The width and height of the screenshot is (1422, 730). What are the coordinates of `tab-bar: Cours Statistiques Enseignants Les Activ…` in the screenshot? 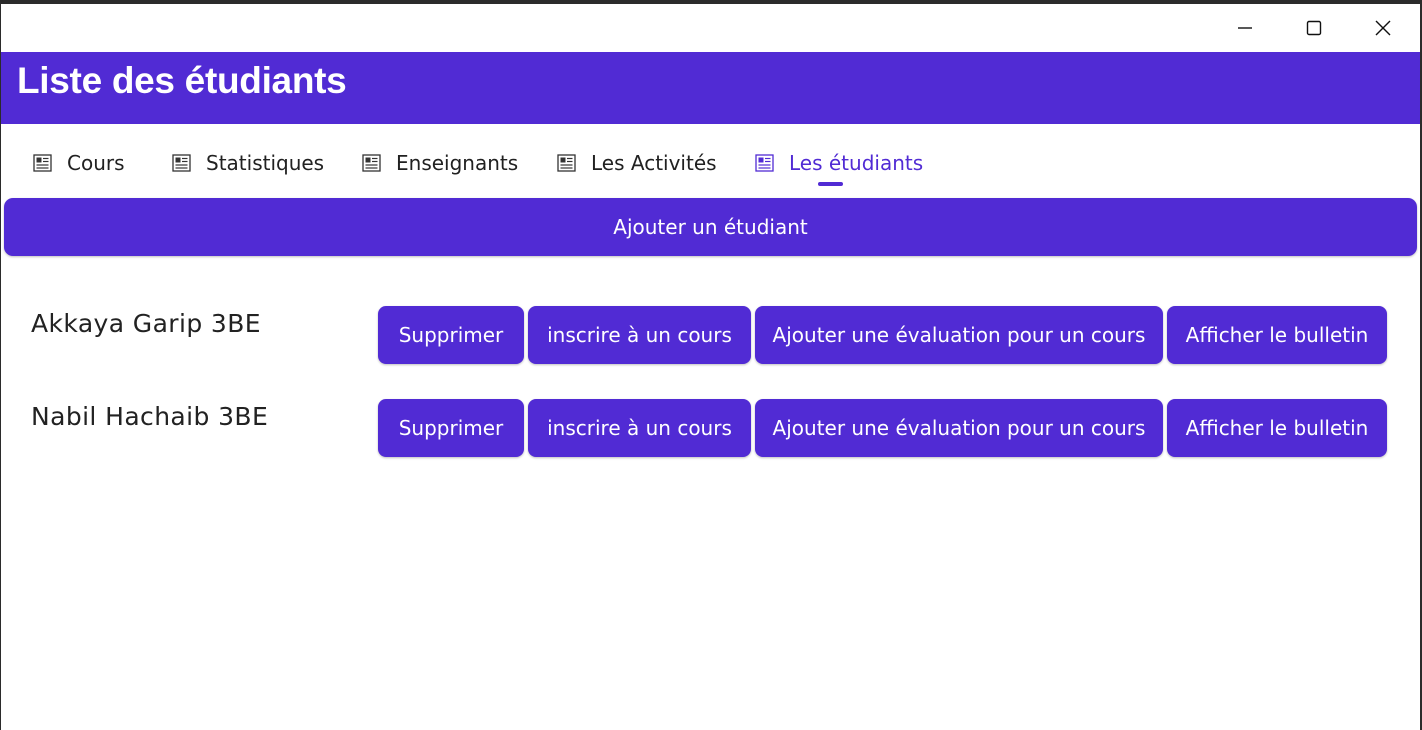 It's located at (710, 159).